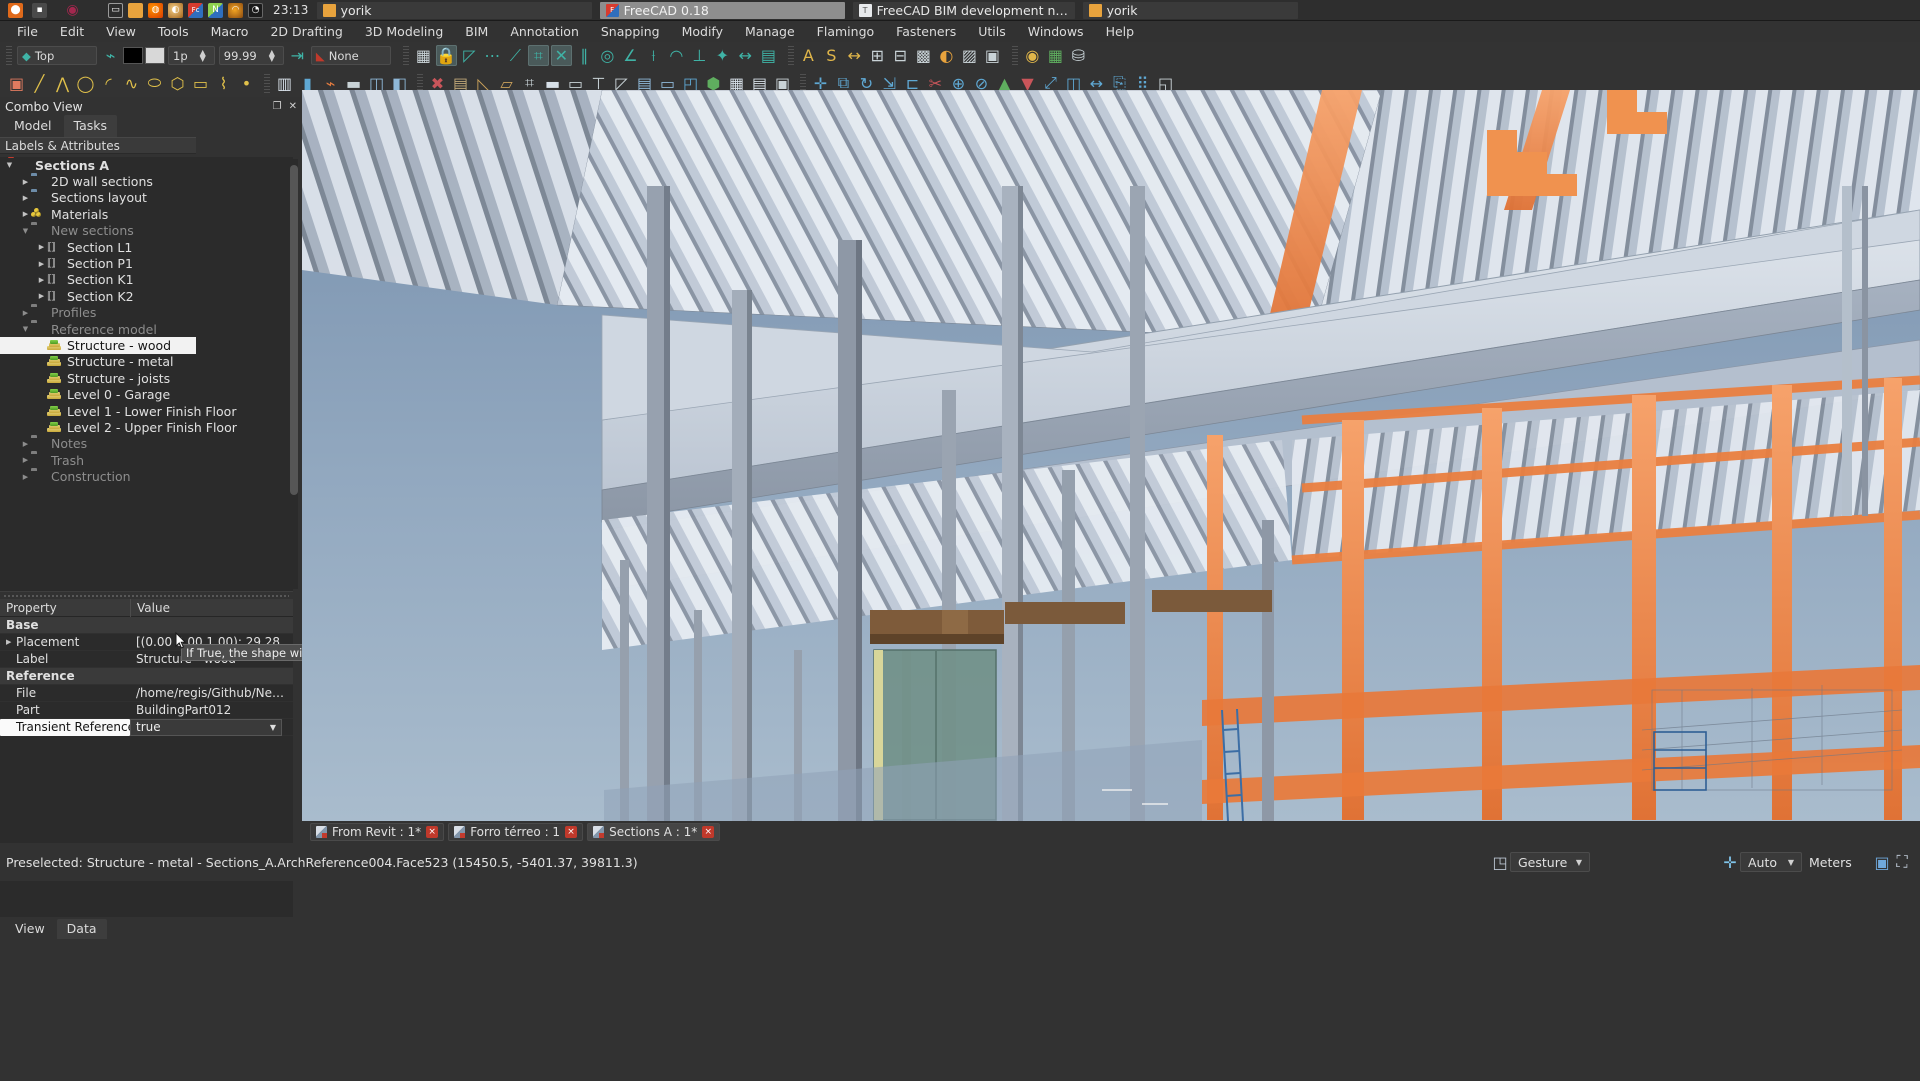 The height and width of the screenshot is (1081, 1920). I want to click on snap-grid-icon: ⌗, so click(538, 55).